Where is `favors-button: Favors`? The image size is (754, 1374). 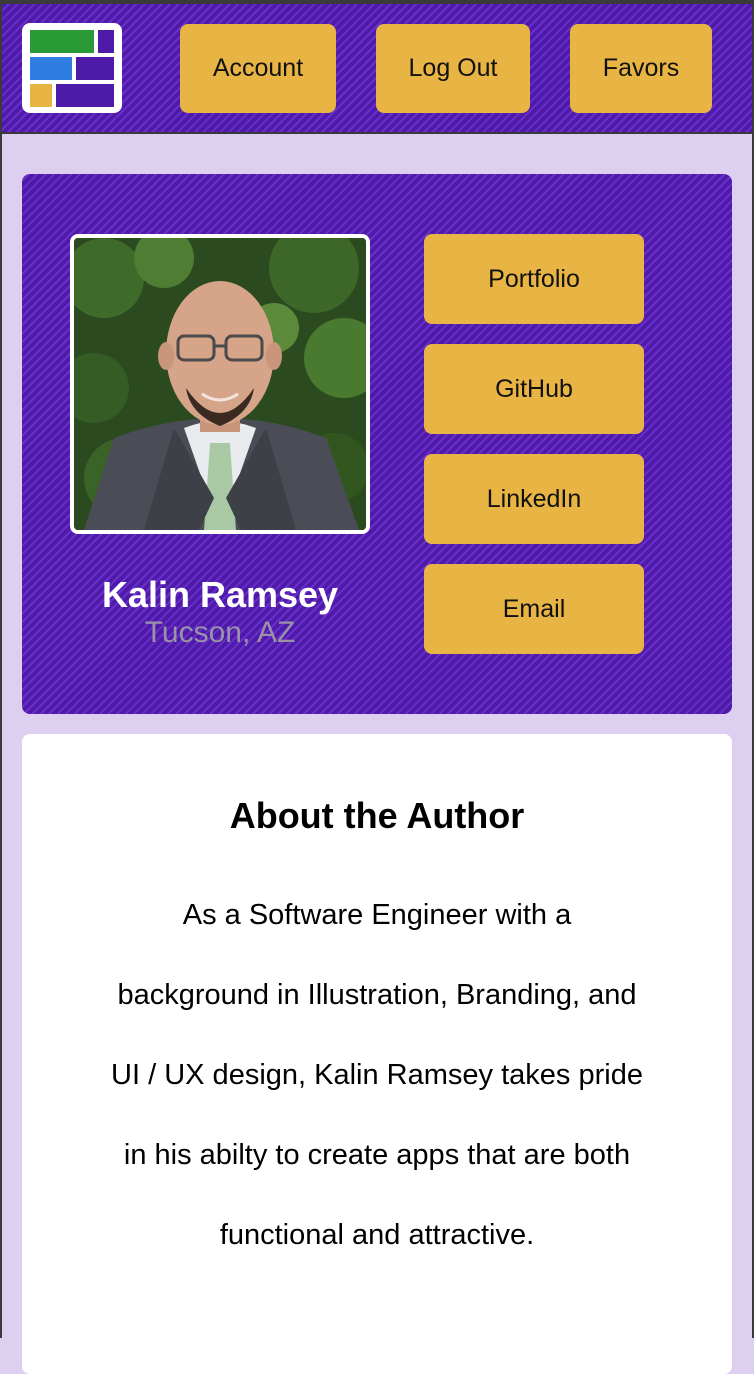
favors-button: Favors is located at coordinates (641, 68).